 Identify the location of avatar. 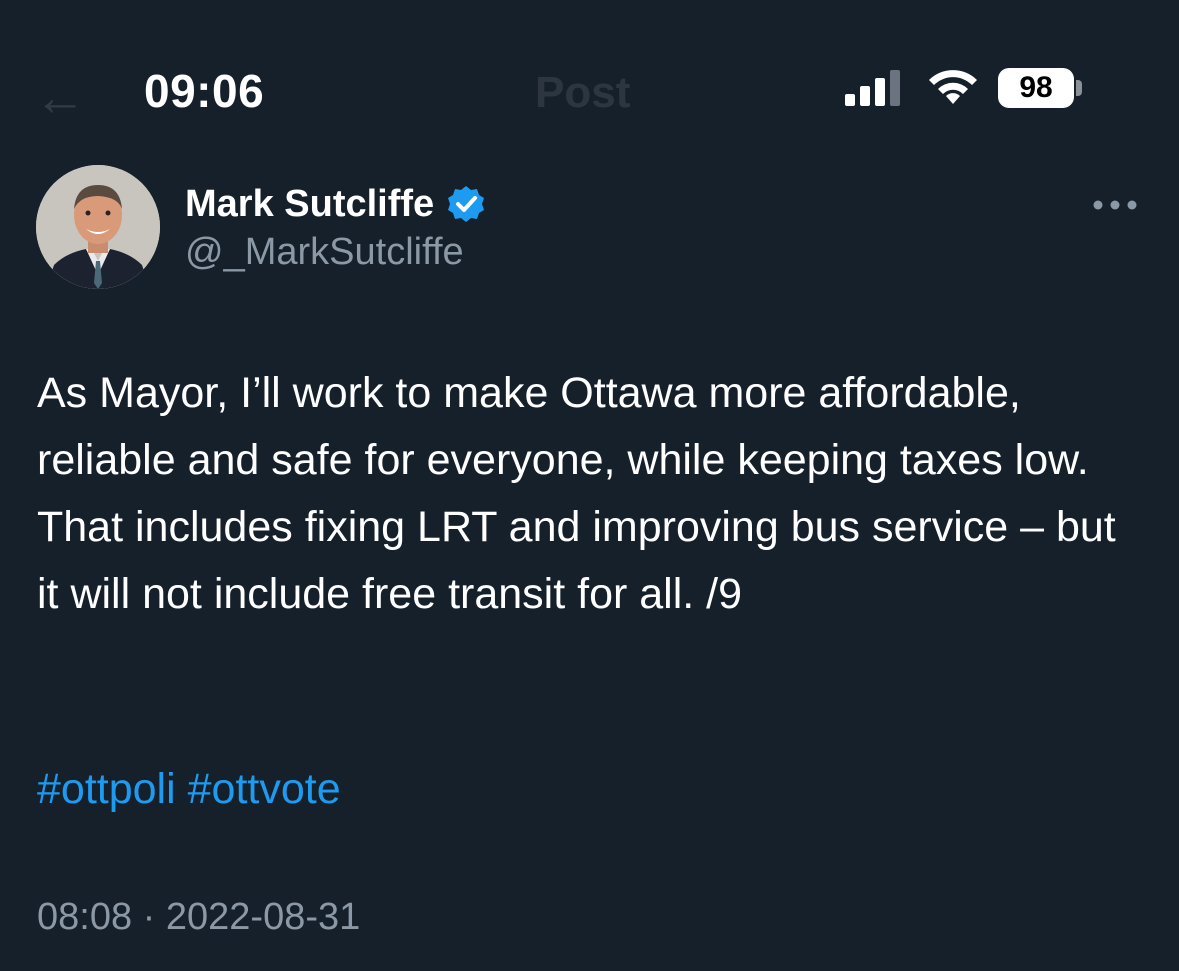
(98, 227).